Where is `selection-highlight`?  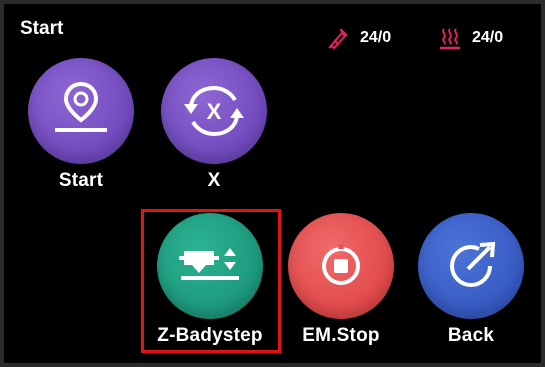 selection-highlight is located at coordinates (211, 281).